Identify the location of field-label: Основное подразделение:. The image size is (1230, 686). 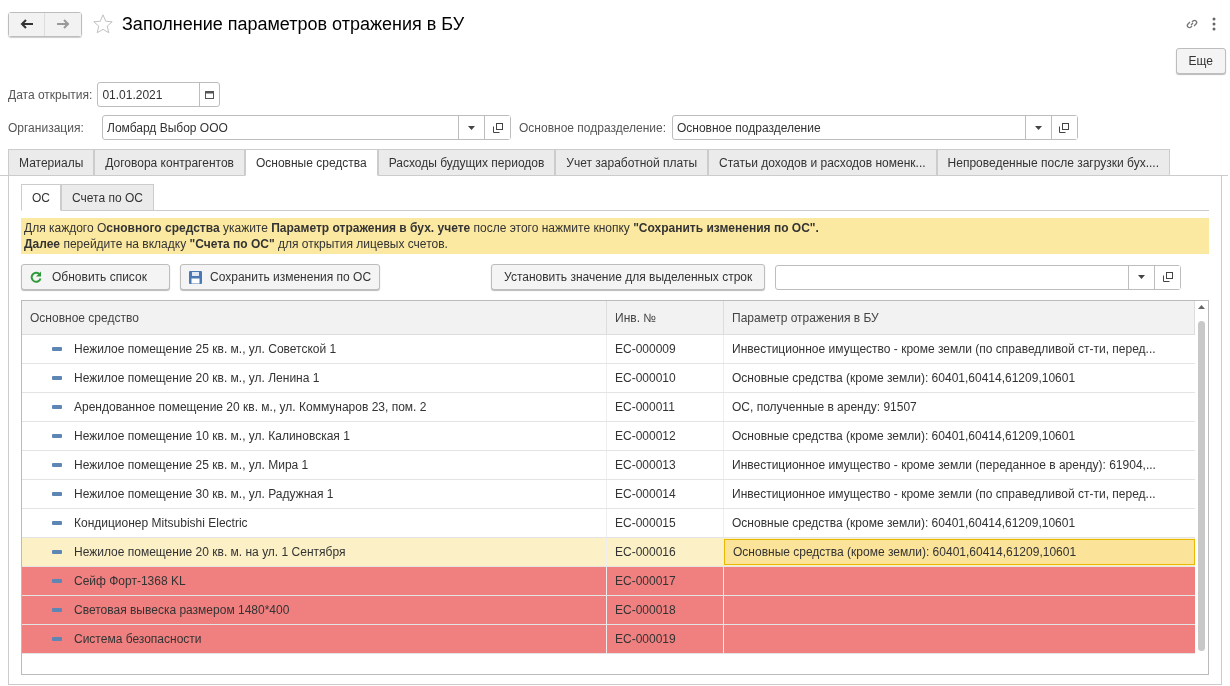
(592, 128).